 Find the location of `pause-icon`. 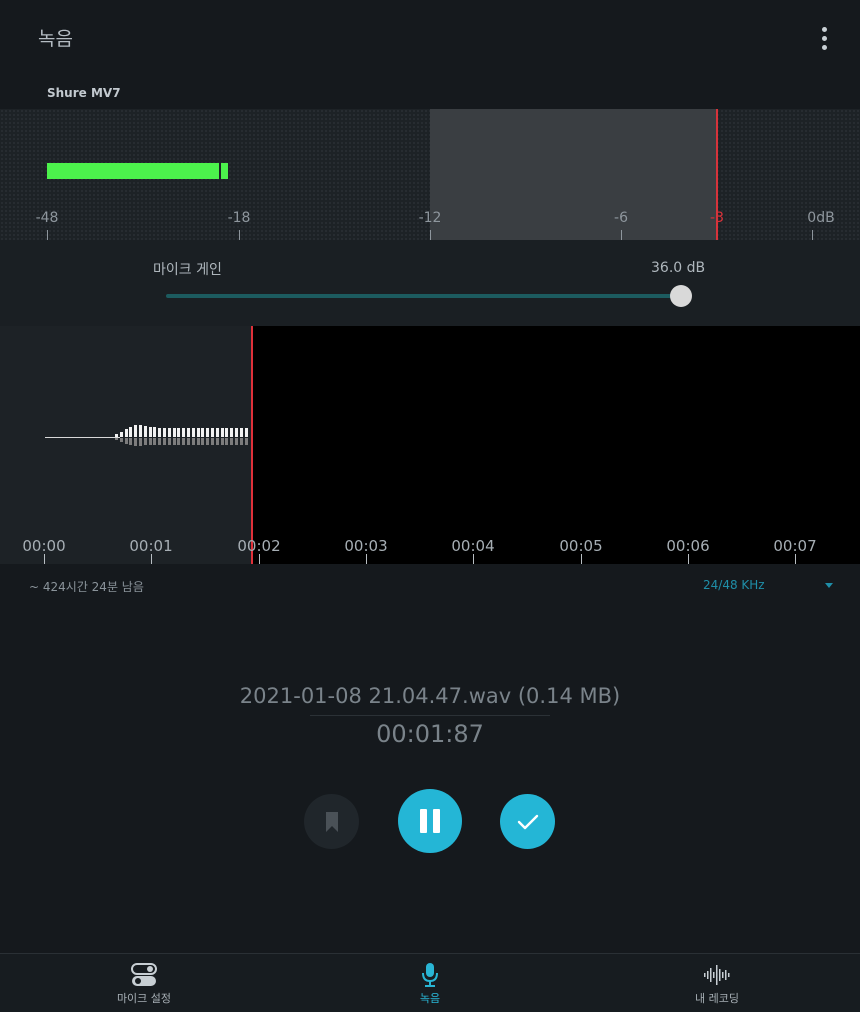

pause-icon is located at coordinates (430, 821).